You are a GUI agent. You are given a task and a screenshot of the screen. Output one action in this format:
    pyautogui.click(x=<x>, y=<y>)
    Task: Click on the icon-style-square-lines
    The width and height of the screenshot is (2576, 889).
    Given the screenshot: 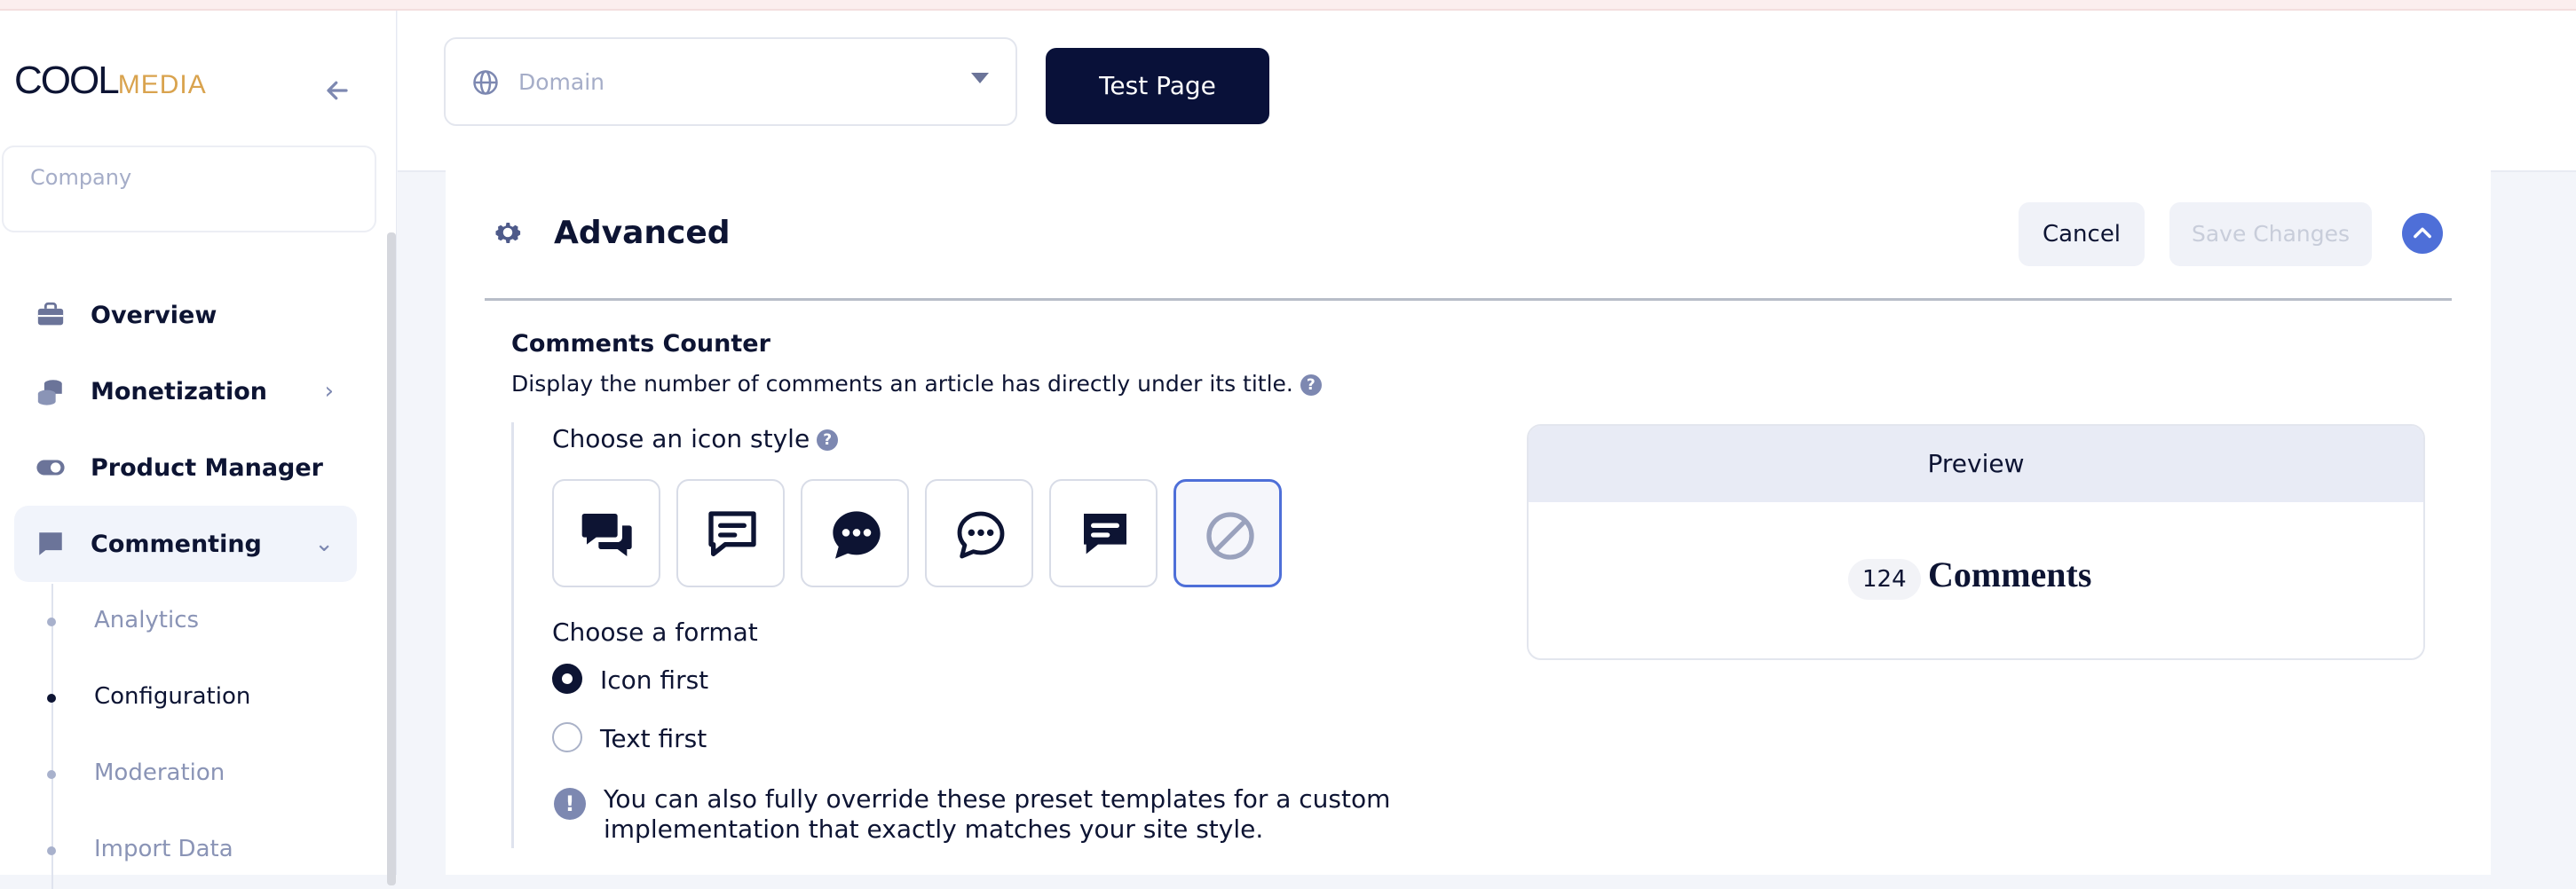 What is the action you would take?
    pyautogui.click(x=730, y=533)
    